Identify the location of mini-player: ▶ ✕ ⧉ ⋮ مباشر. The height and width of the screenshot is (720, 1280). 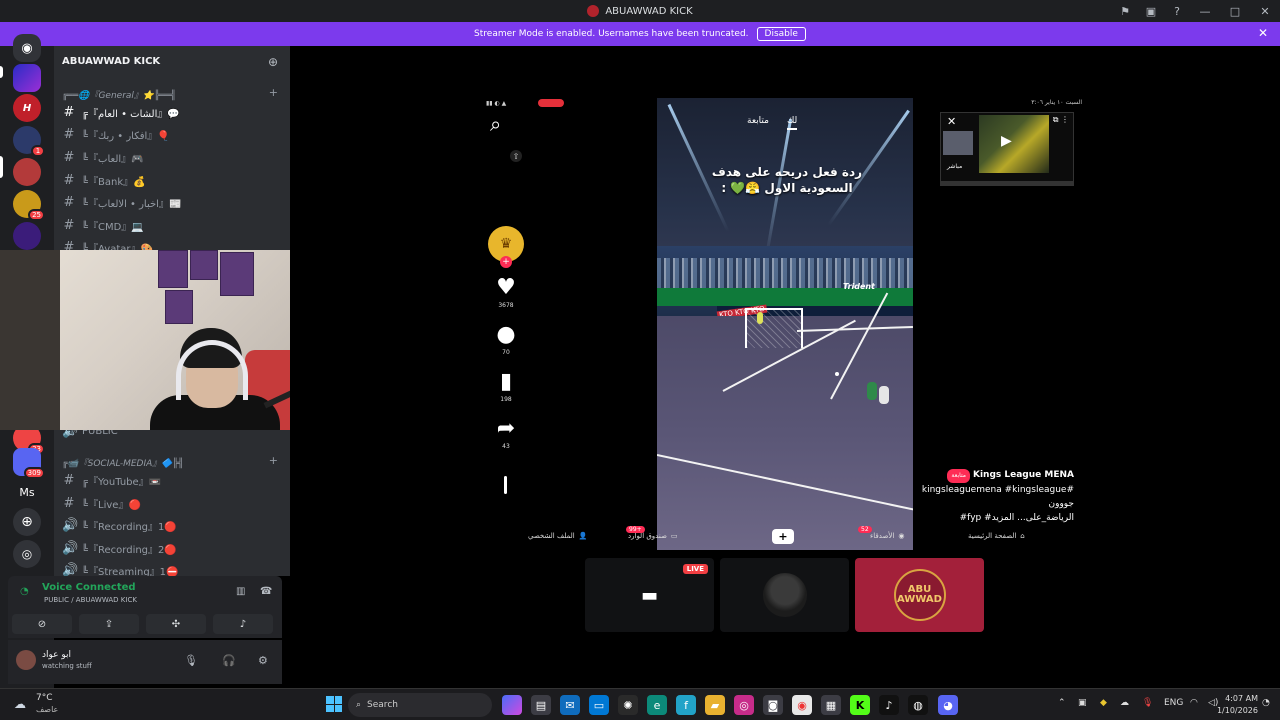
(1007, 149).